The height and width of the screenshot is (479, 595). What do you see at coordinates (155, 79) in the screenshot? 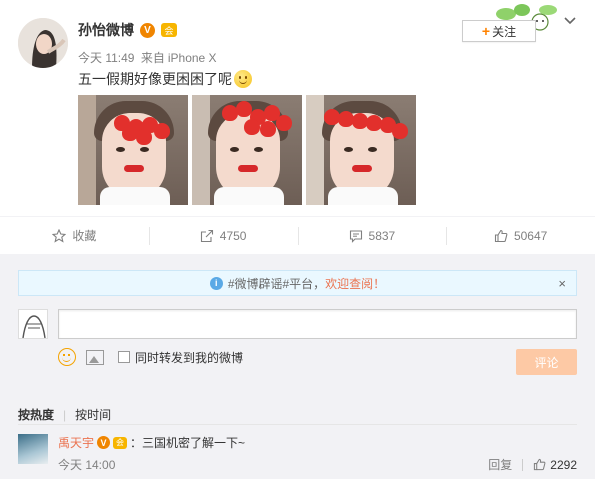
I see `post-text-content: 五一假期好像更困困了呢` at bounding box center [155, 79].